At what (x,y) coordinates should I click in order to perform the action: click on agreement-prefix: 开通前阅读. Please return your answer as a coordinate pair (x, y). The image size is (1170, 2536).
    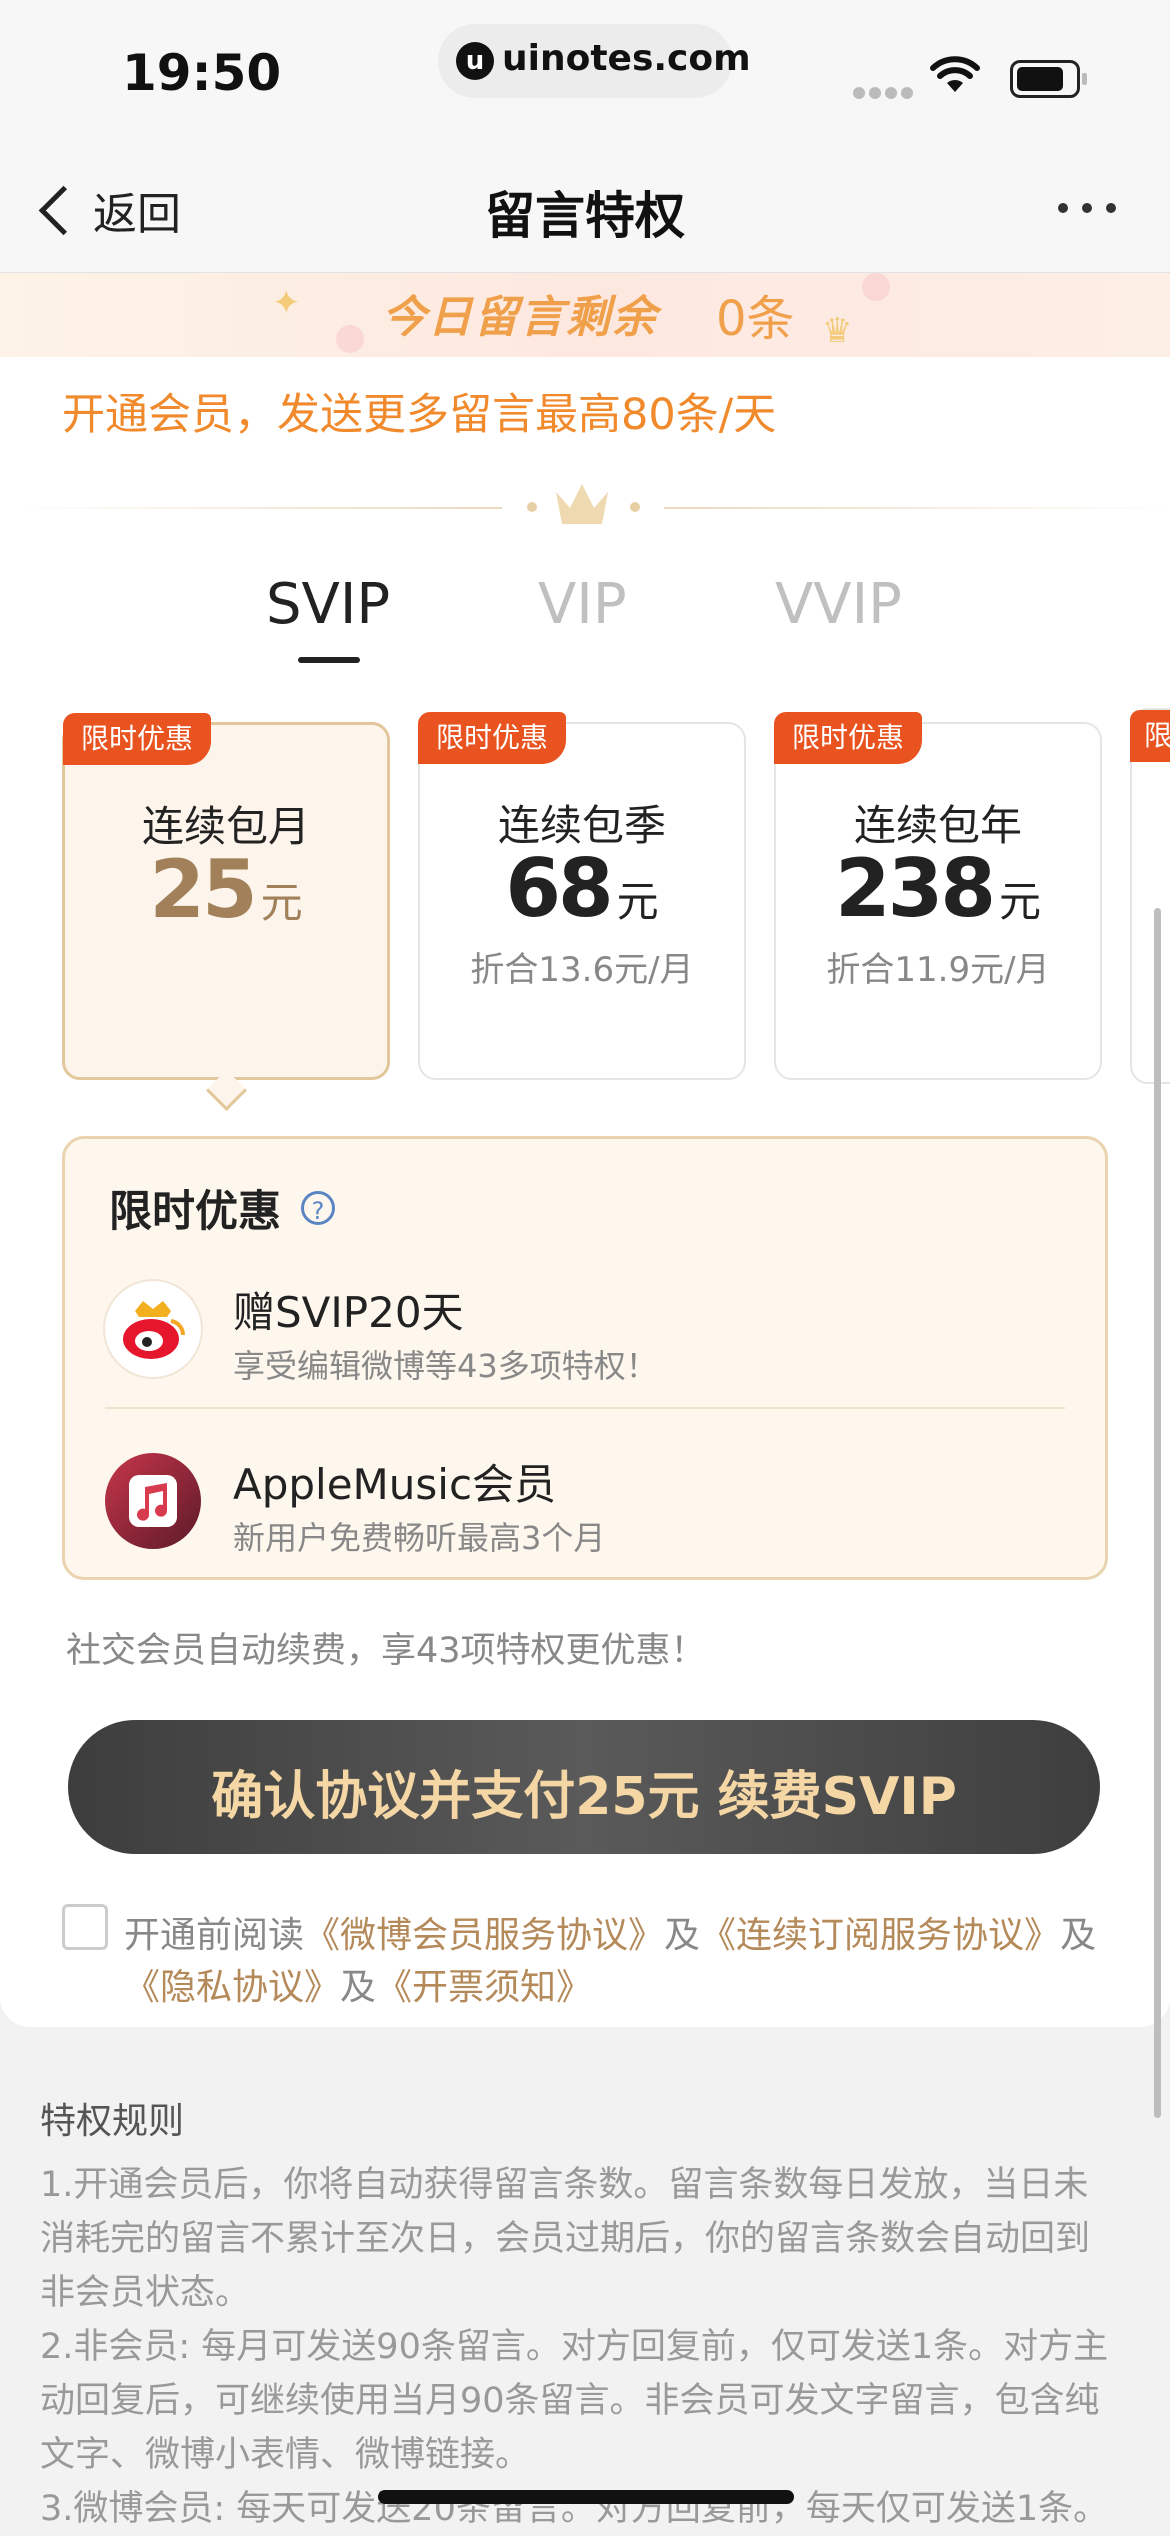
    Looking at the image, I should click on (214, 1935).